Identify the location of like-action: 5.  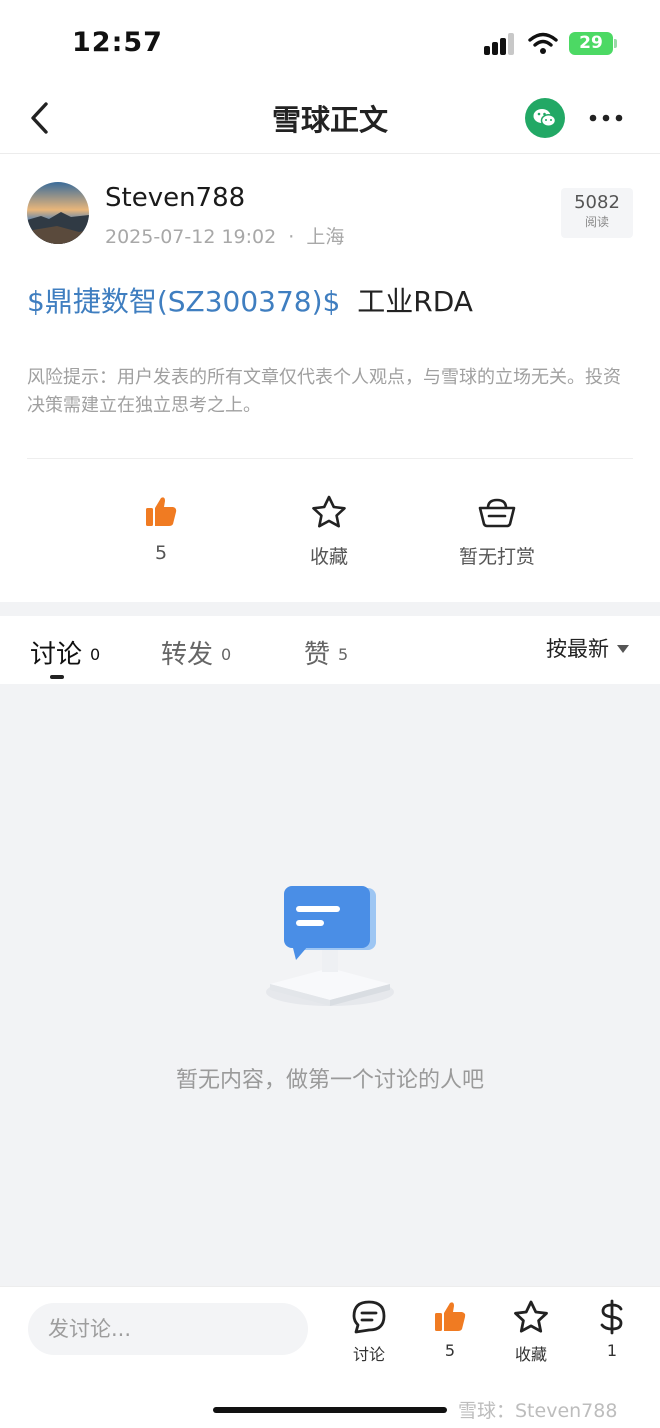
(161, 529).